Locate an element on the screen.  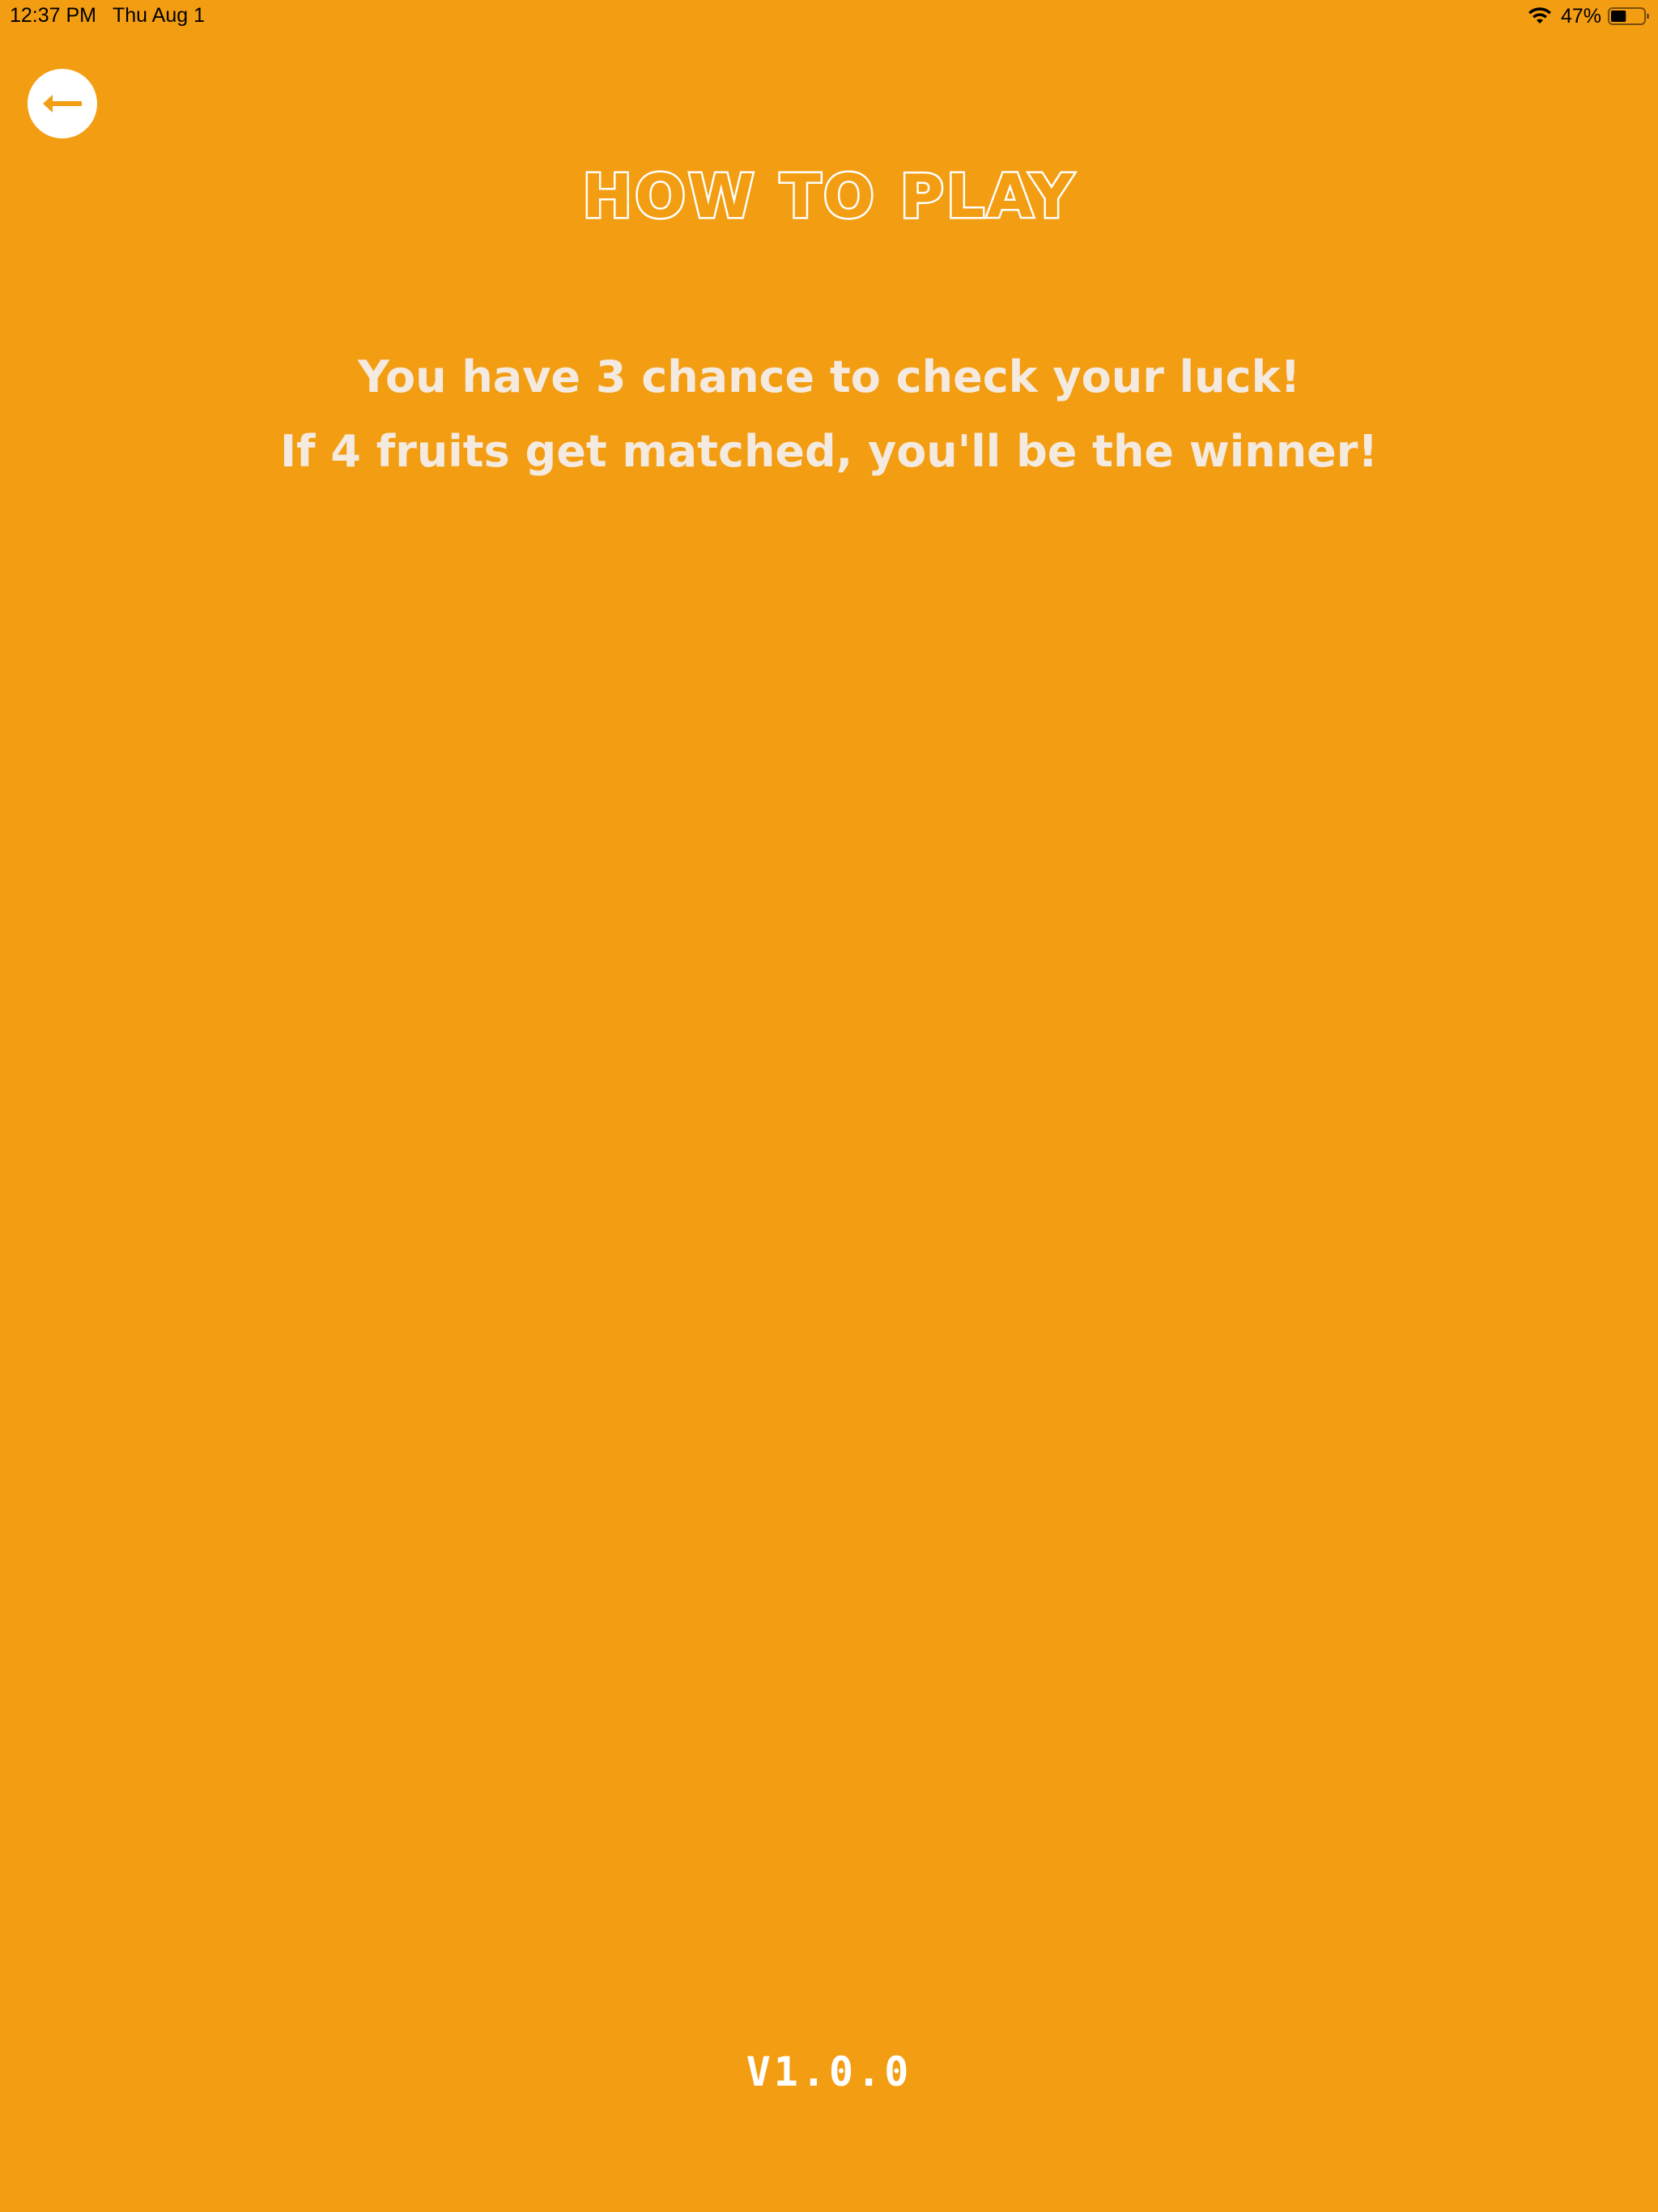
battery-icon is located at coordinates (1629, 16).